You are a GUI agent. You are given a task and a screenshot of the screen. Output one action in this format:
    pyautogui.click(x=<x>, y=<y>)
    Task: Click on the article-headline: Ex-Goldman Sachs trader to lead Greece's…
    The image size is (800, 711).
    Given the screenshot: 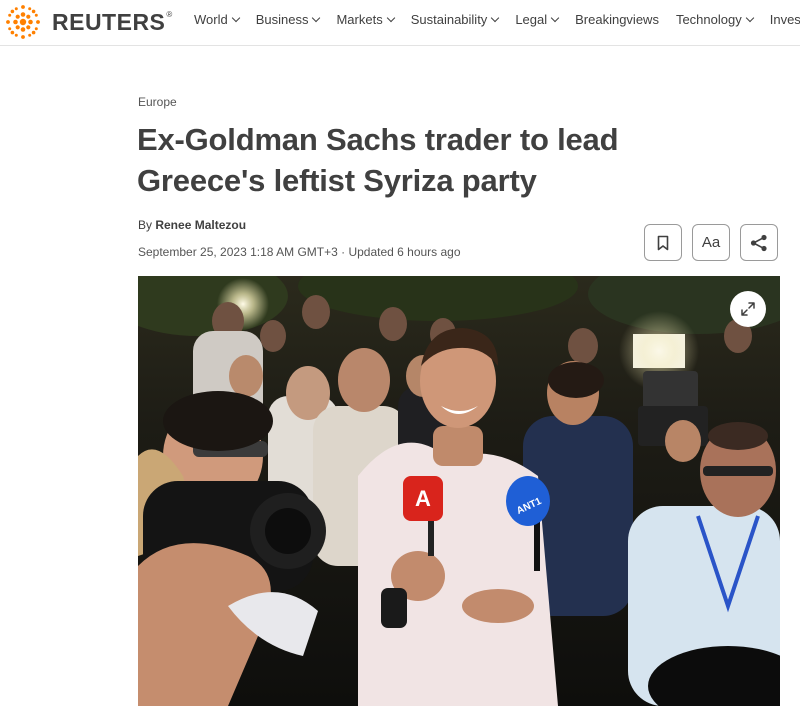 What is the action you would take?
    pyautogui.click(x=378, y=160)
    